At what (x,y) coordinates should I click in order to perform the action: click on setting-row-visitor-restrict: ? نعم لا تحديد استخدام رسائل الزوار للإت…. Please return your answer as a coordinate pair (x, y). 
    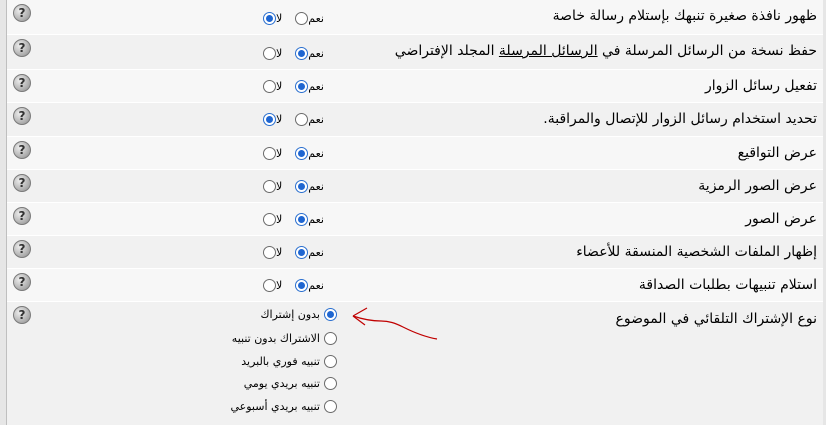
    Looking at the image, I should click on (415, 120).